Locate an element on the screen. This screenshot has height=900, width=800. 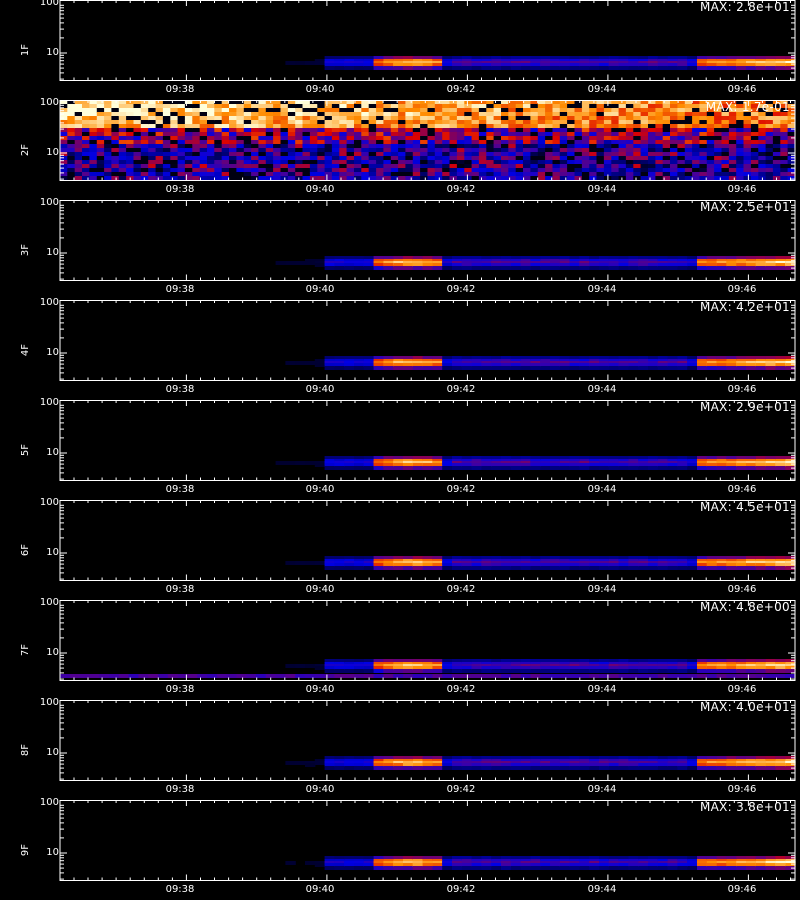
heatmap-cells is located at coordinates (540, 63).